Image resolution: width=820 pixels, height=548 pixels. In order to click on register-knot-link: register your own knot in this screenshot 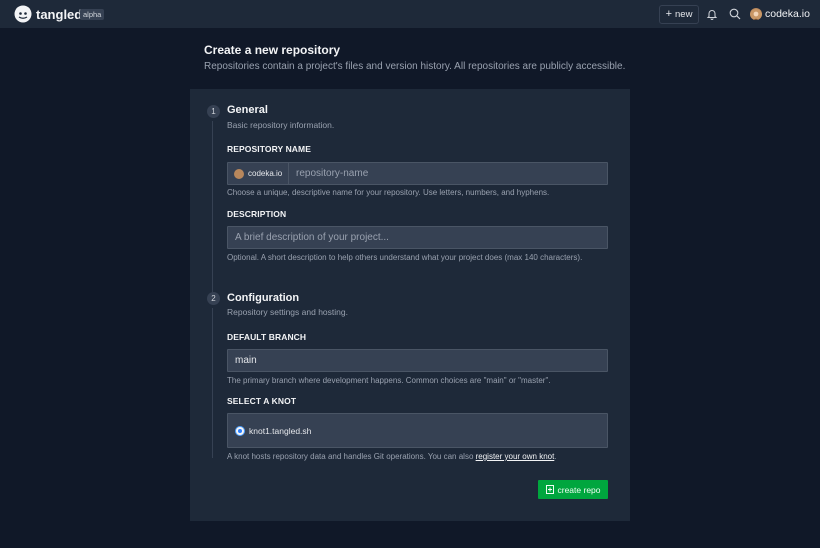, I will do `click(515, 456)`.